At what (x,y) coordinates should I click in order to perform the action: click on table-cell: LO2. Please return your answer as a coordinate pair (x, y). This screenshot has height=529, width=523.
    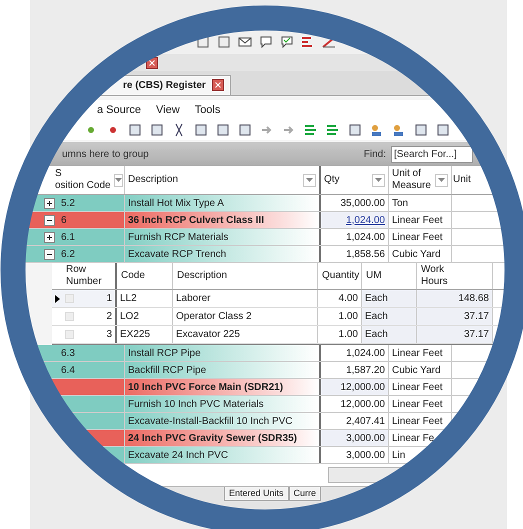
    Looking at the image, I should click on (145, 316).